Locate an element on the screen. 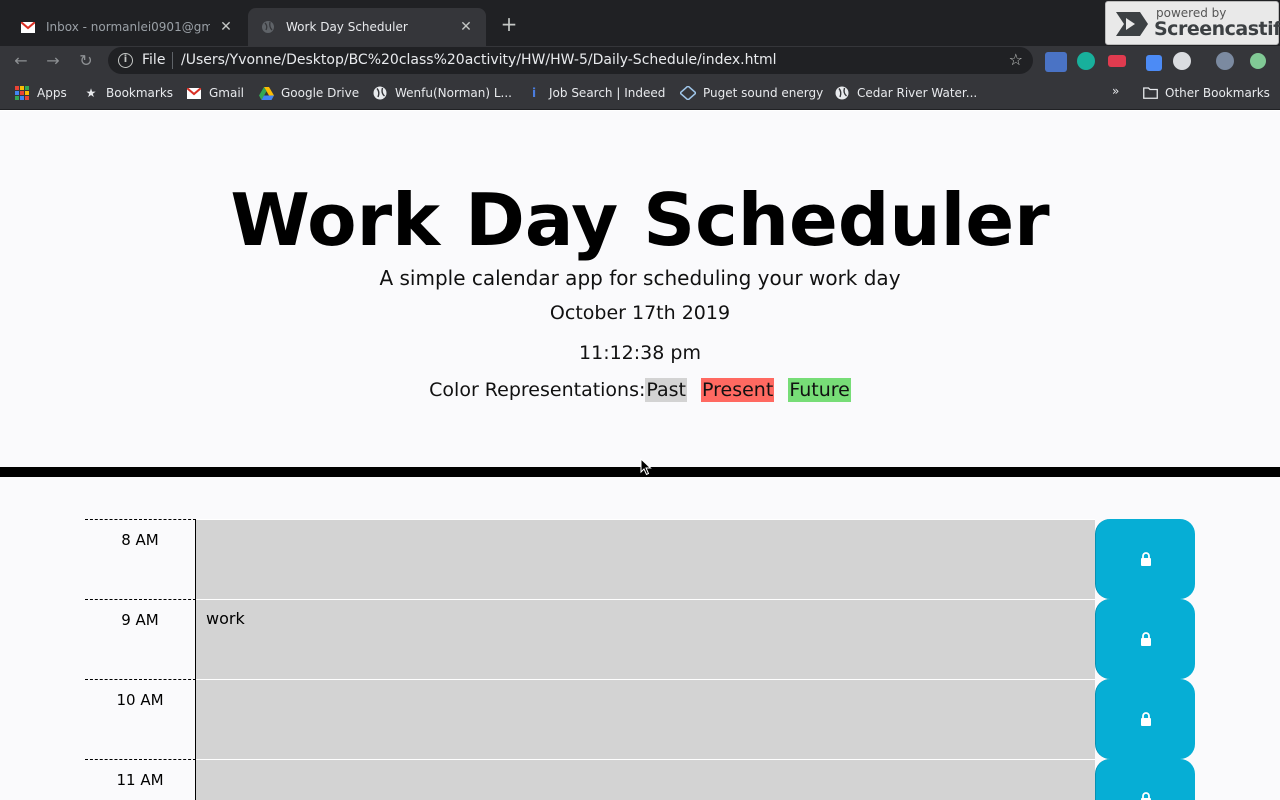 Image resolution: width=1280 pixels, height=800 pixels. folder-icon is located at coordinates (1150, 93).